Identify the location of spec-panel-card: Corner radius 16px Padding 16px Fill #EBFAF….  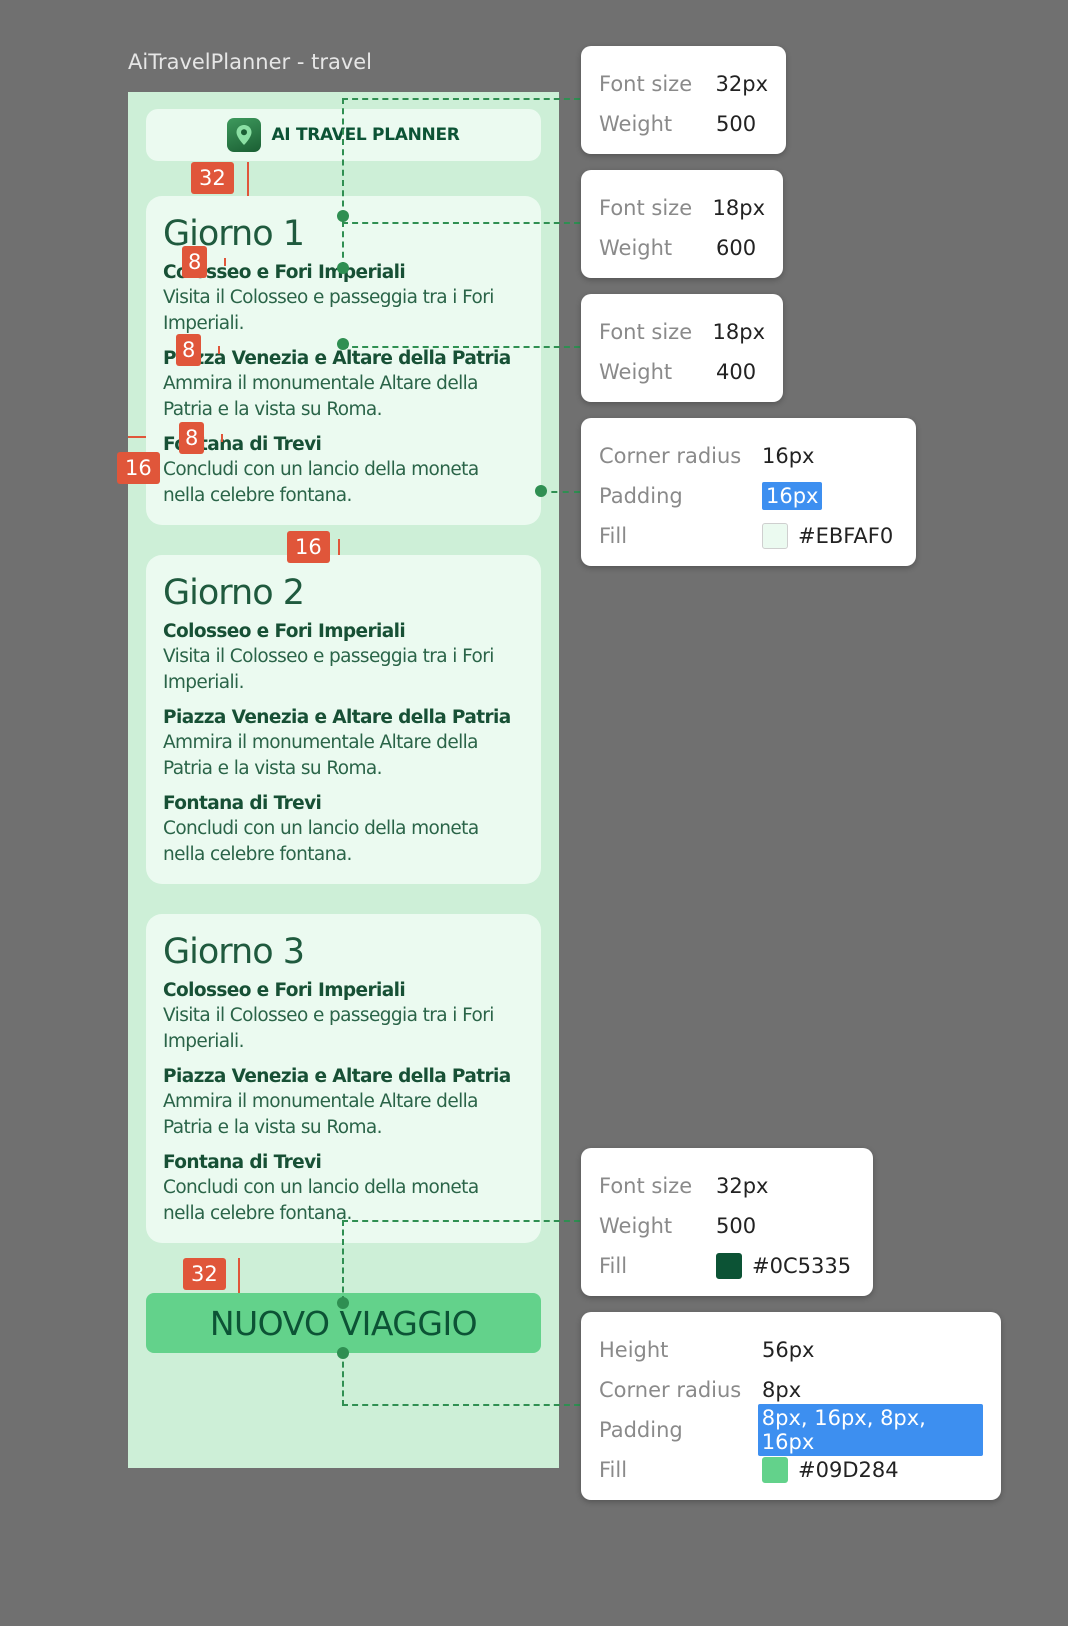
(748, 492).